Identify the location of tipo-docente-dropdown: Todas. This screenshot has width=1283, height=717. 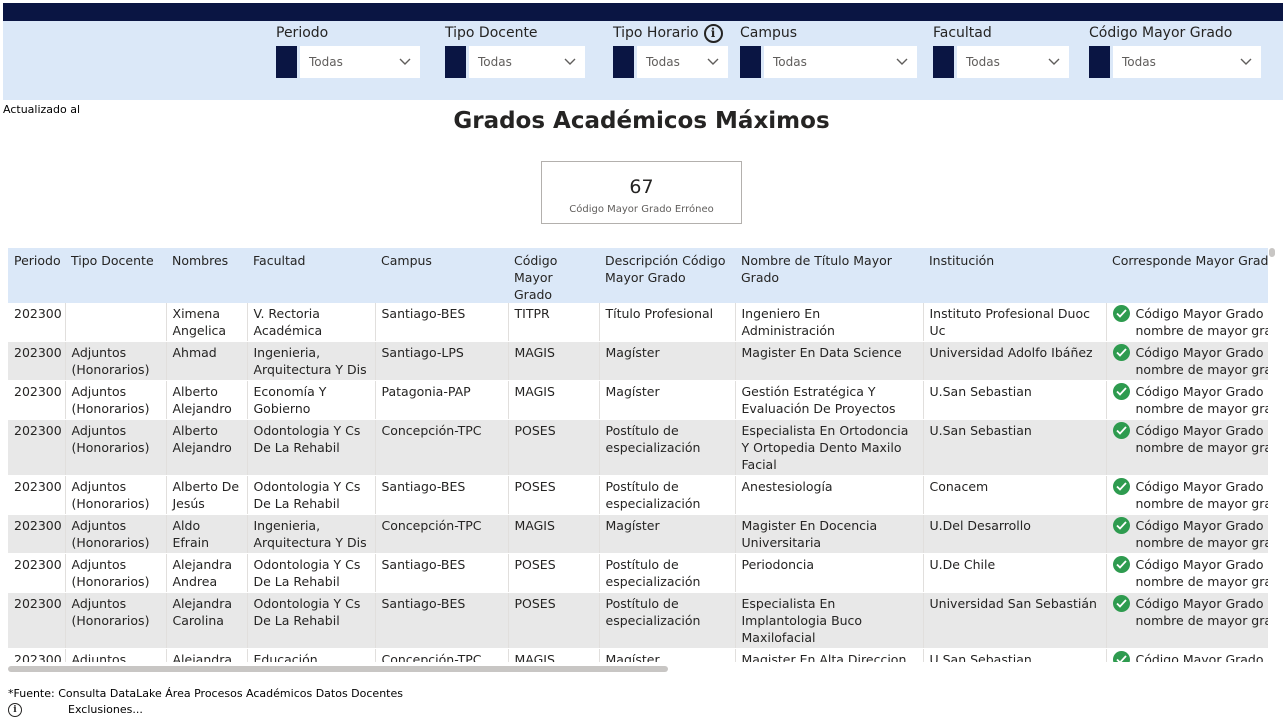
(527, 62).